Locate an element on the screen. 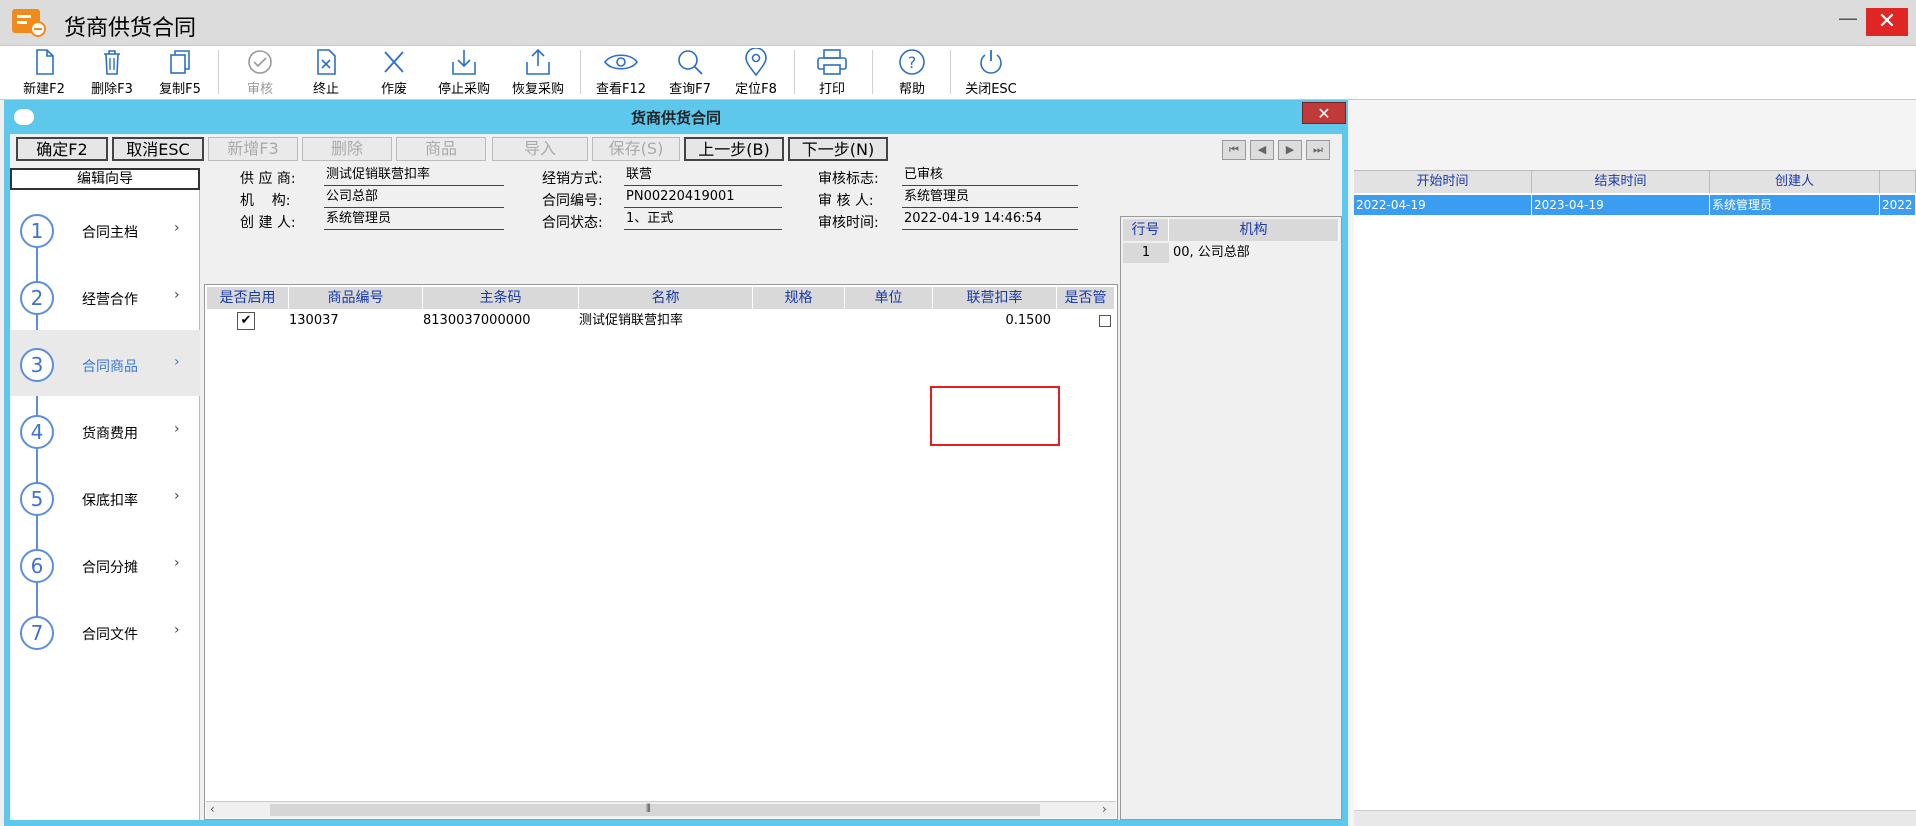 This screenshot has height=826, width=1916. bg-cell-start: 2022-04-19 is located at coordinates (1443, 205).